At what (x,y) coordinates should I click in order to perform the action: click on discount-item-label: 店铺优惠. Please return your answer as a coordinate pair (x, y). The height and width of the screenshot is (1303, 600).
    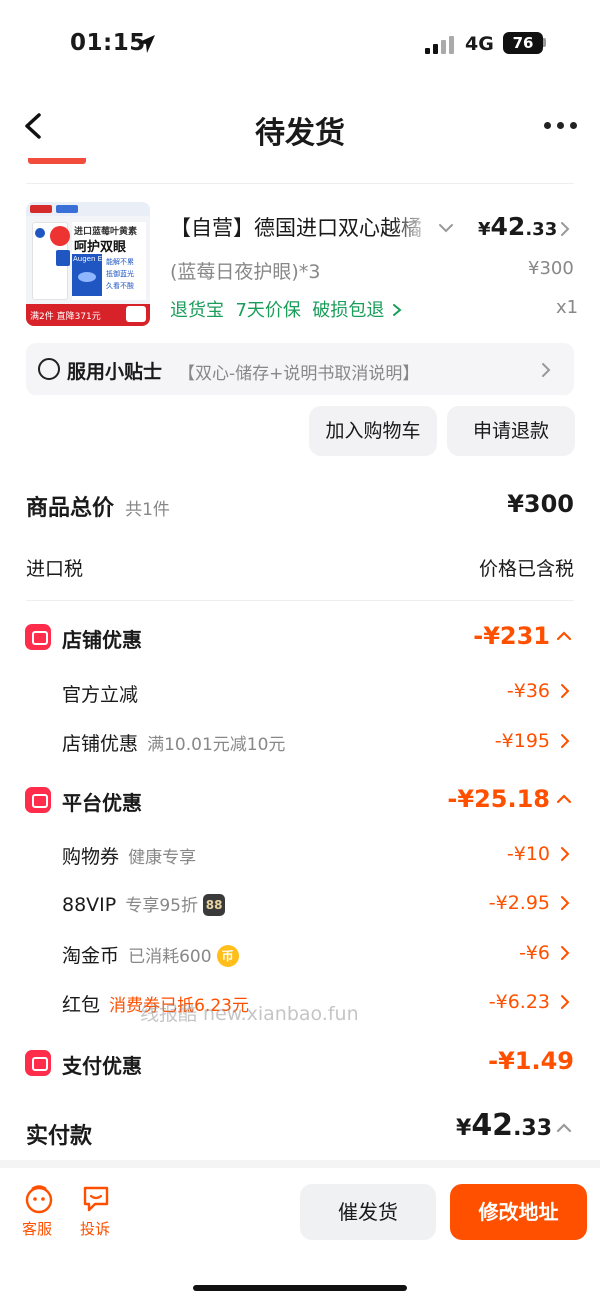
    Looking at the image, I should click on (100, 744).